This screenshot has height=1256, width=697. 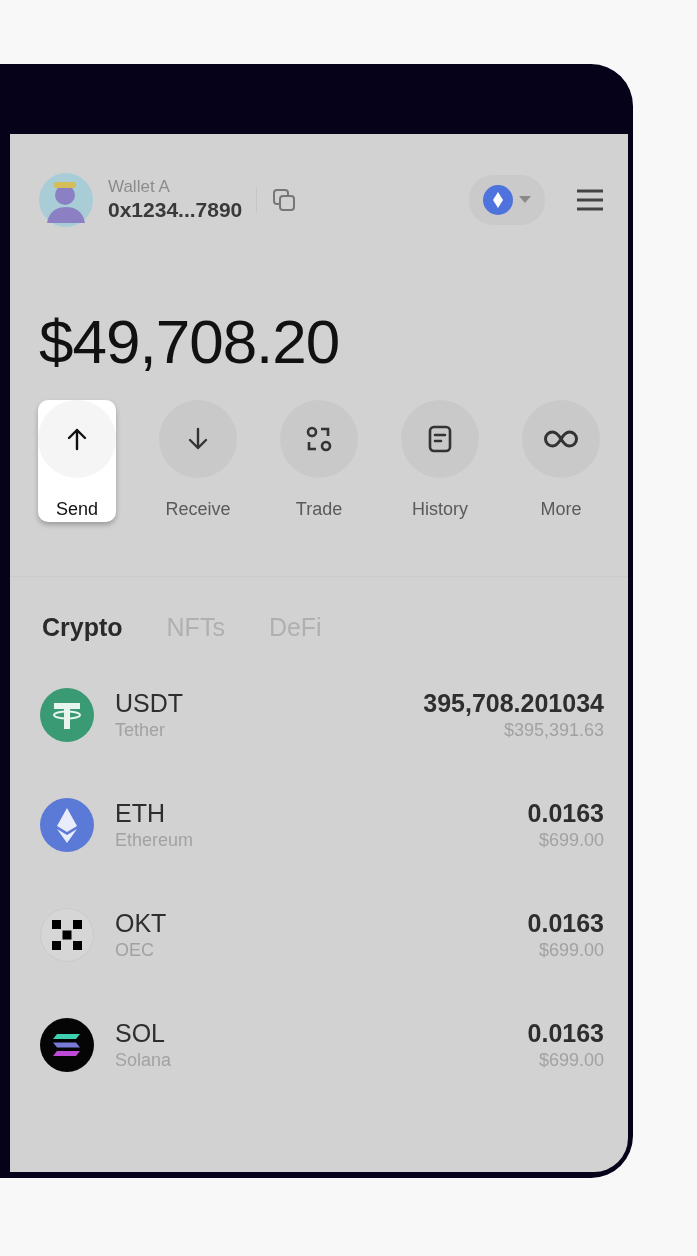 What do you see at coordinates (67, 1045) in the screenshot?
I see `solana-coin-icon` at bounding box center [67, 1045].